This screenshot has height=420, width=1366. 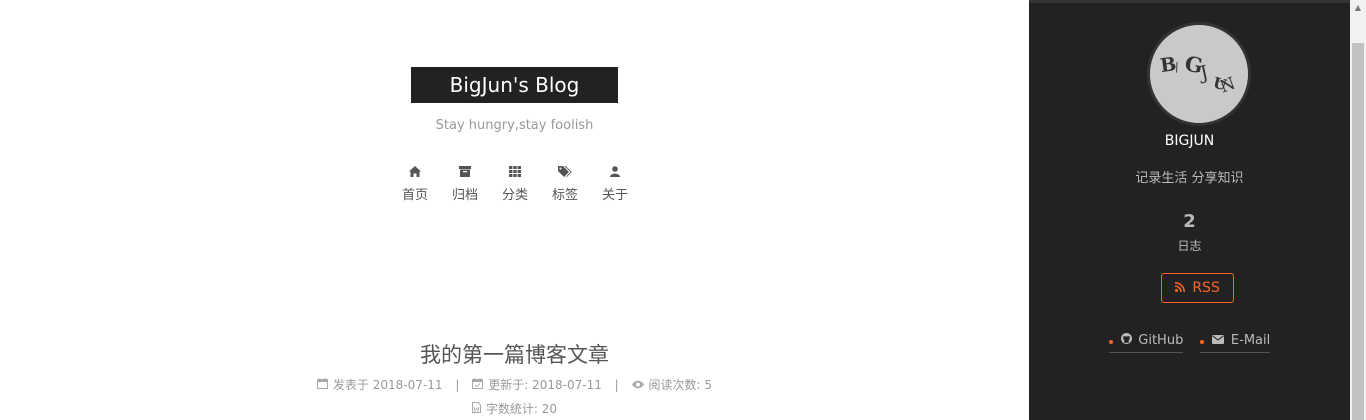 What do you see at coordinates (565, 184) in the screenshot?
I see `menu-item-tags: 标签` at bounding box center [565, 184].